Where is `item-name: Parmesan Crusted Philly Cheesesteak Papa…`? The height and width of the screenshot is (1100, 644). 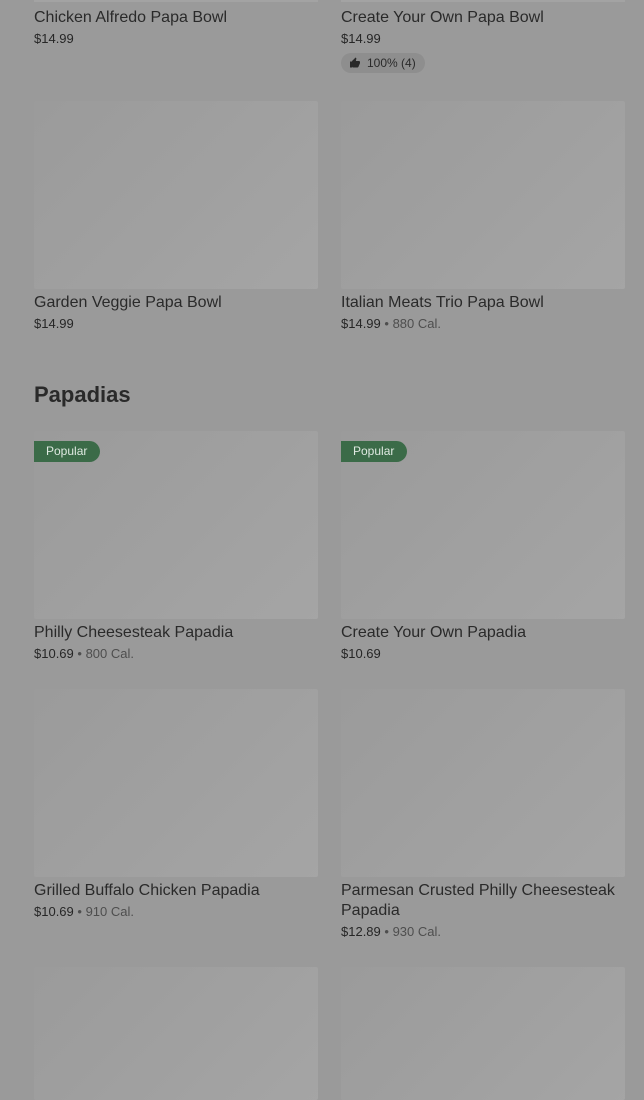 item-name: Parmesan Crusted Philly Cheesesteak Papa… is located at coordinates (478, 900).